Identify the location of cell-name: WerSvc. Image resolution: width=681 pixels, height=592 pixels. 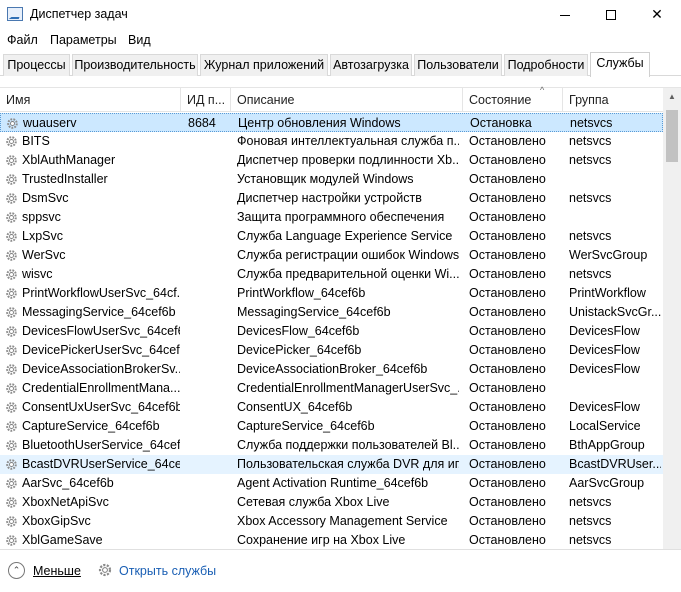
(44, 255).